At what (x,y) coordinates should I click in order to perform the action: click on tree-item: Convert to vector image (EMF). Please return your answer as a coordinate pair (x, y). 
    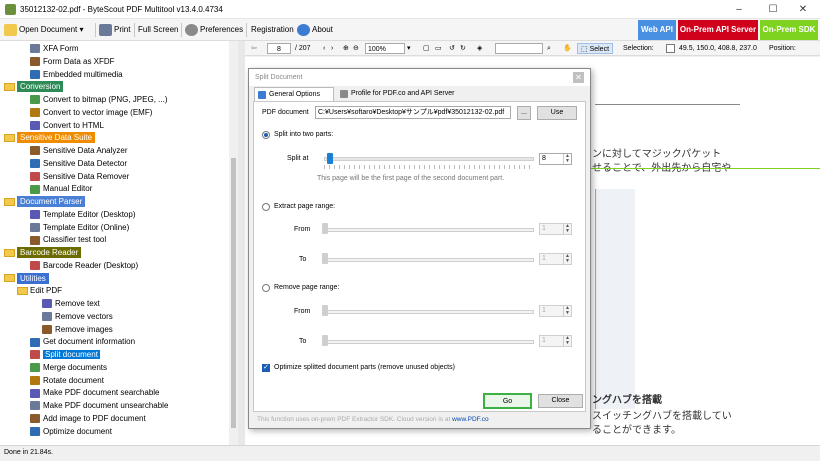
    Looking at the image, I should click on (91, 113).